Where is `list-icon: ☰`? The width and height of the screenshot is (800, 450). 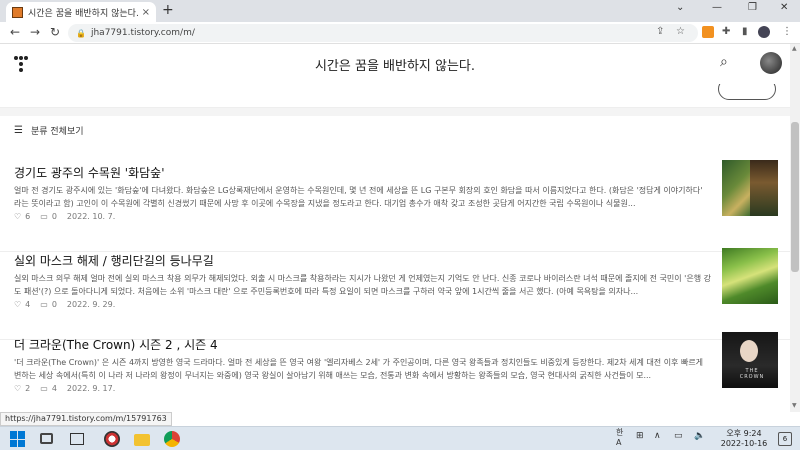
list-icon: ☰ is located at coordinates (18, 130).